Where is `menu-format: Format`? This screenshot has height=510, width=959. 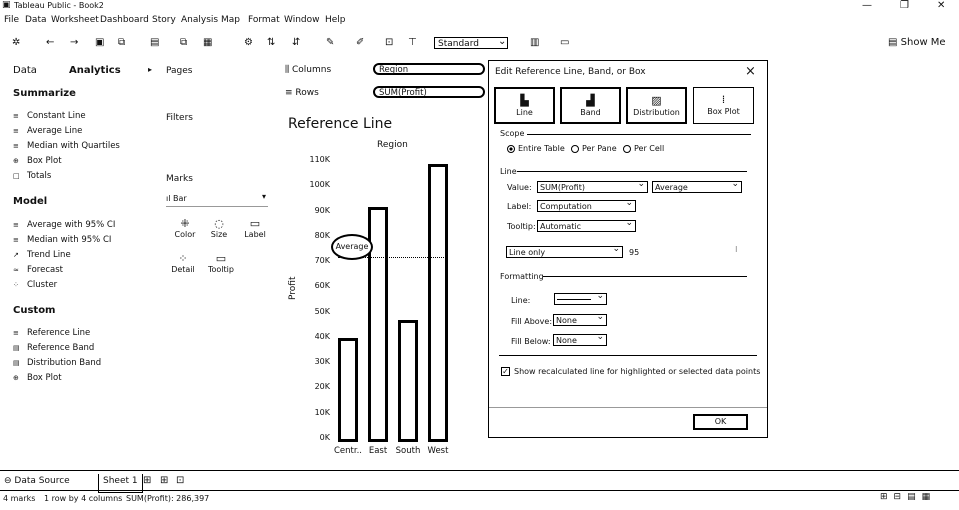
menu-format: Format is located at coordinates (264, 20).